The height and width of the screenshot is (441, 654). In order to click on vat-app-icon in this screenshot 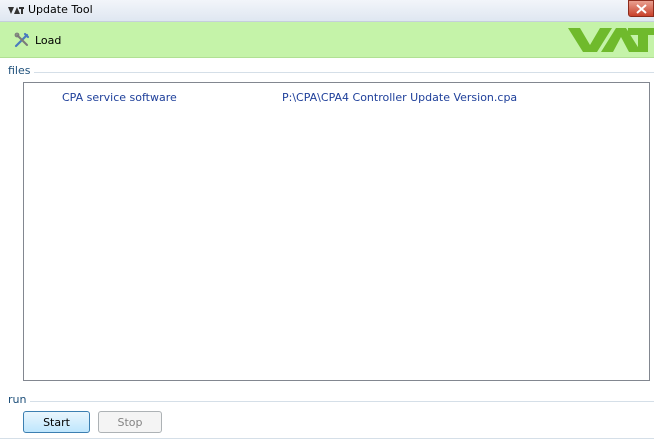, I will do `click(16, 10)`.